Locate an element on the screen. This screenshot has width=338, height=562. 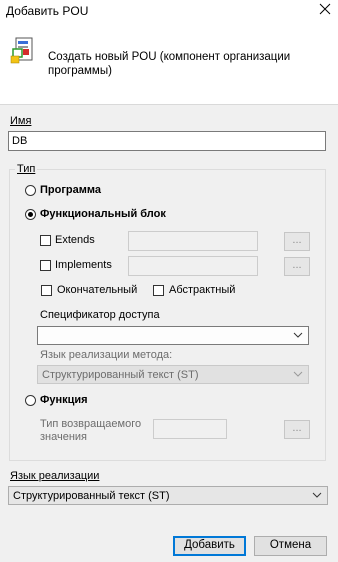
implements-label: Implements is located at coordinates (83, 265).